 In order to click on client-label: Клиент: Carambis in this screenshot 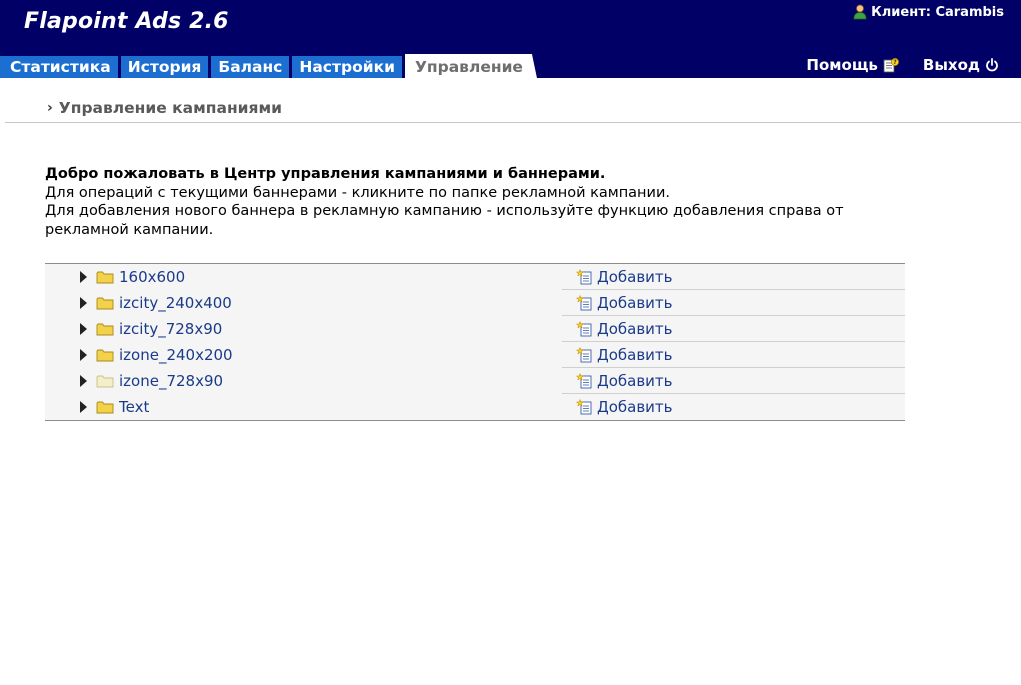, I will do `click(937, 12)`.